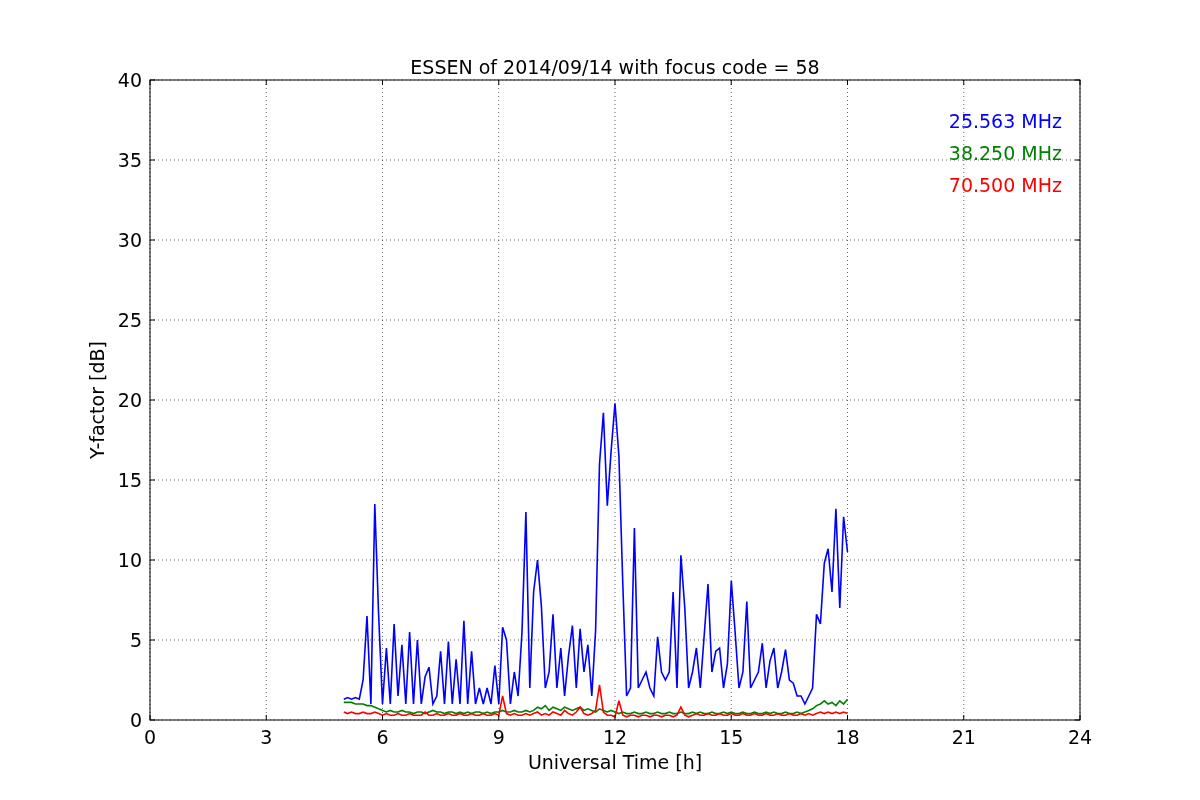  Describe the element at coordinates (731, 737) in the screenshot. I see `x-tick-label: 15` at that location.